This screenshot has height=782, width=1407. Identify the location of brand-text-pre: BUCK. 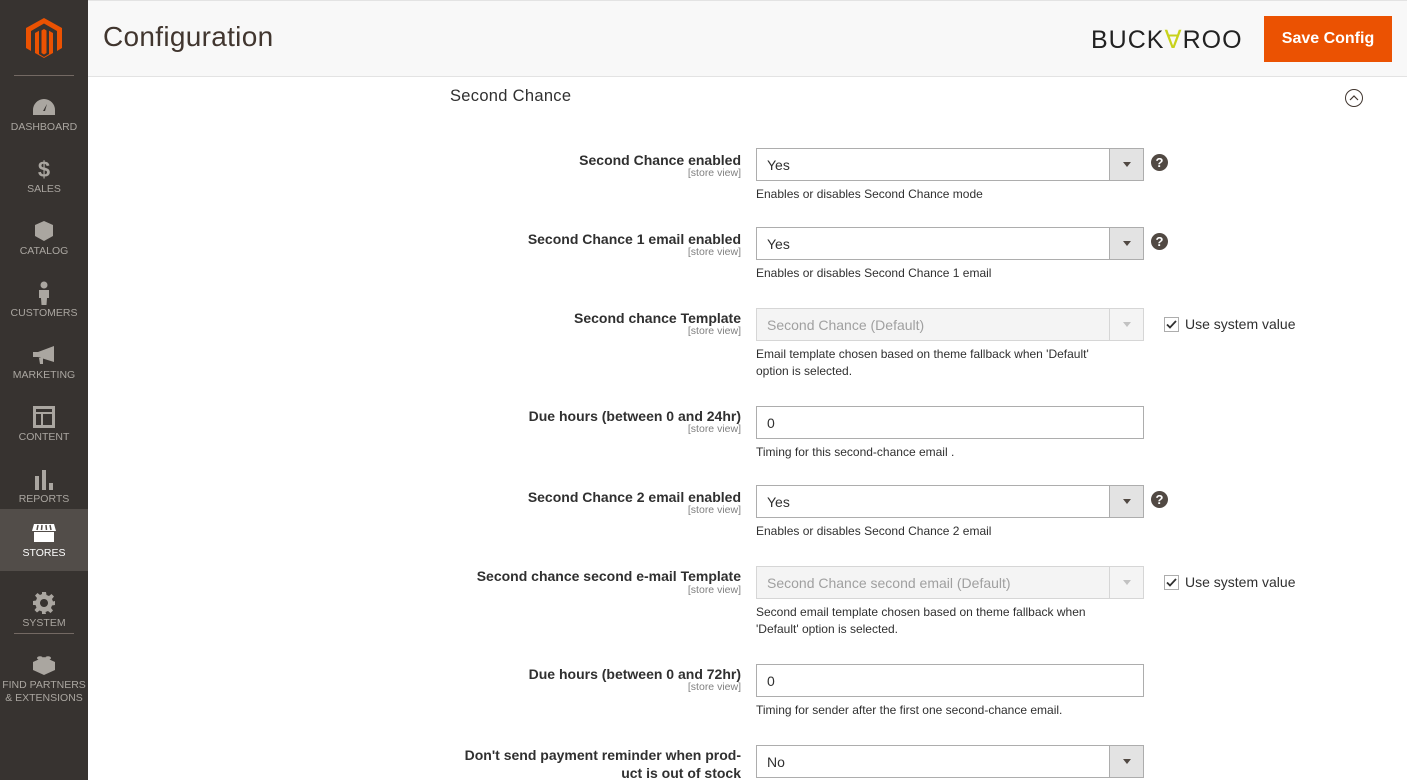
(1128, 40).